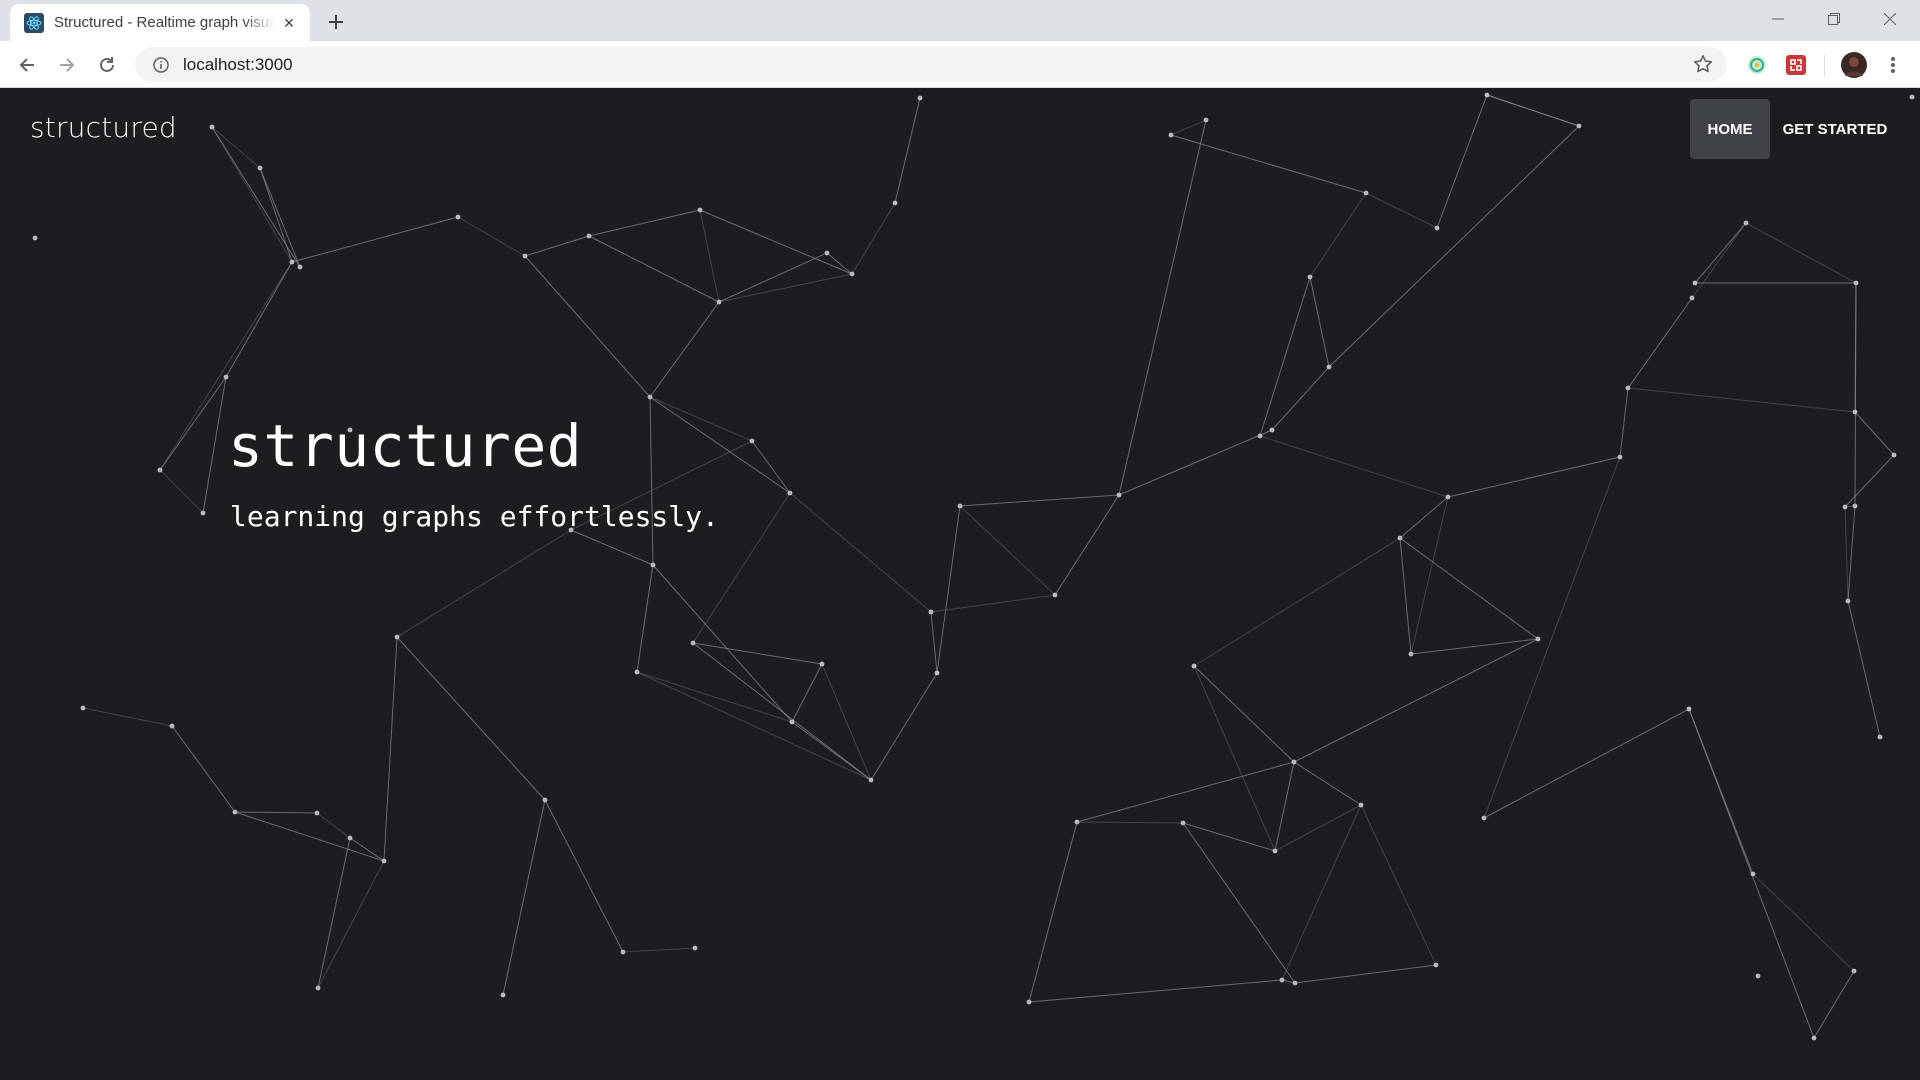 The height and width of the screenshot is (1080, 1920). I want to click on plus-icon, so click(336, 22).